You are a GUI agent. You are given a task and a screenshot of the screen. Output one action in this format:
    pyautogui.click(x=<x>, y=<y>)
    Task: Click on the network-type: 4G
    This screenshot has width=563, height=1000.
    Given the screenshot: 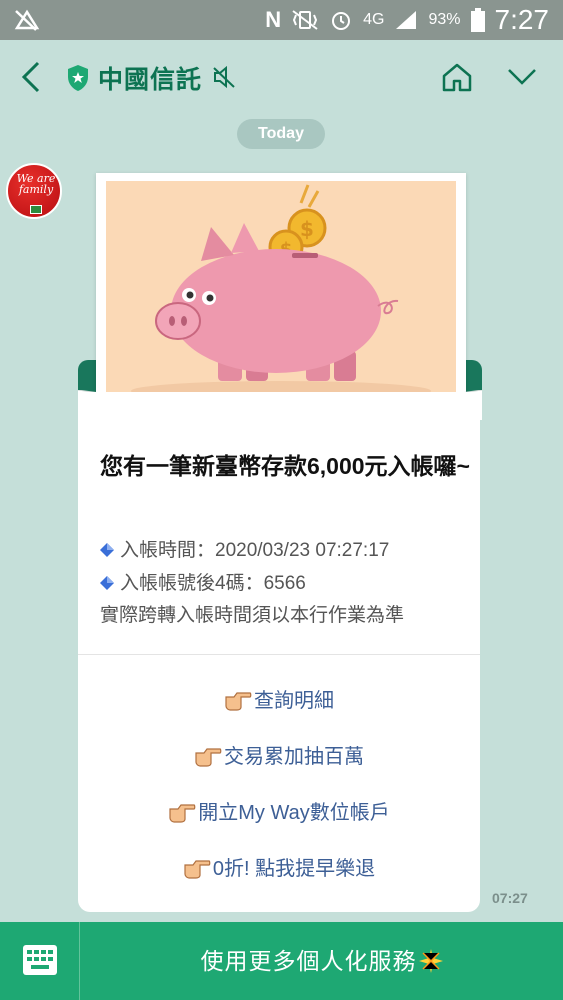 What is the action you would take?
    pyautogui.click(x=374, y=19)
    